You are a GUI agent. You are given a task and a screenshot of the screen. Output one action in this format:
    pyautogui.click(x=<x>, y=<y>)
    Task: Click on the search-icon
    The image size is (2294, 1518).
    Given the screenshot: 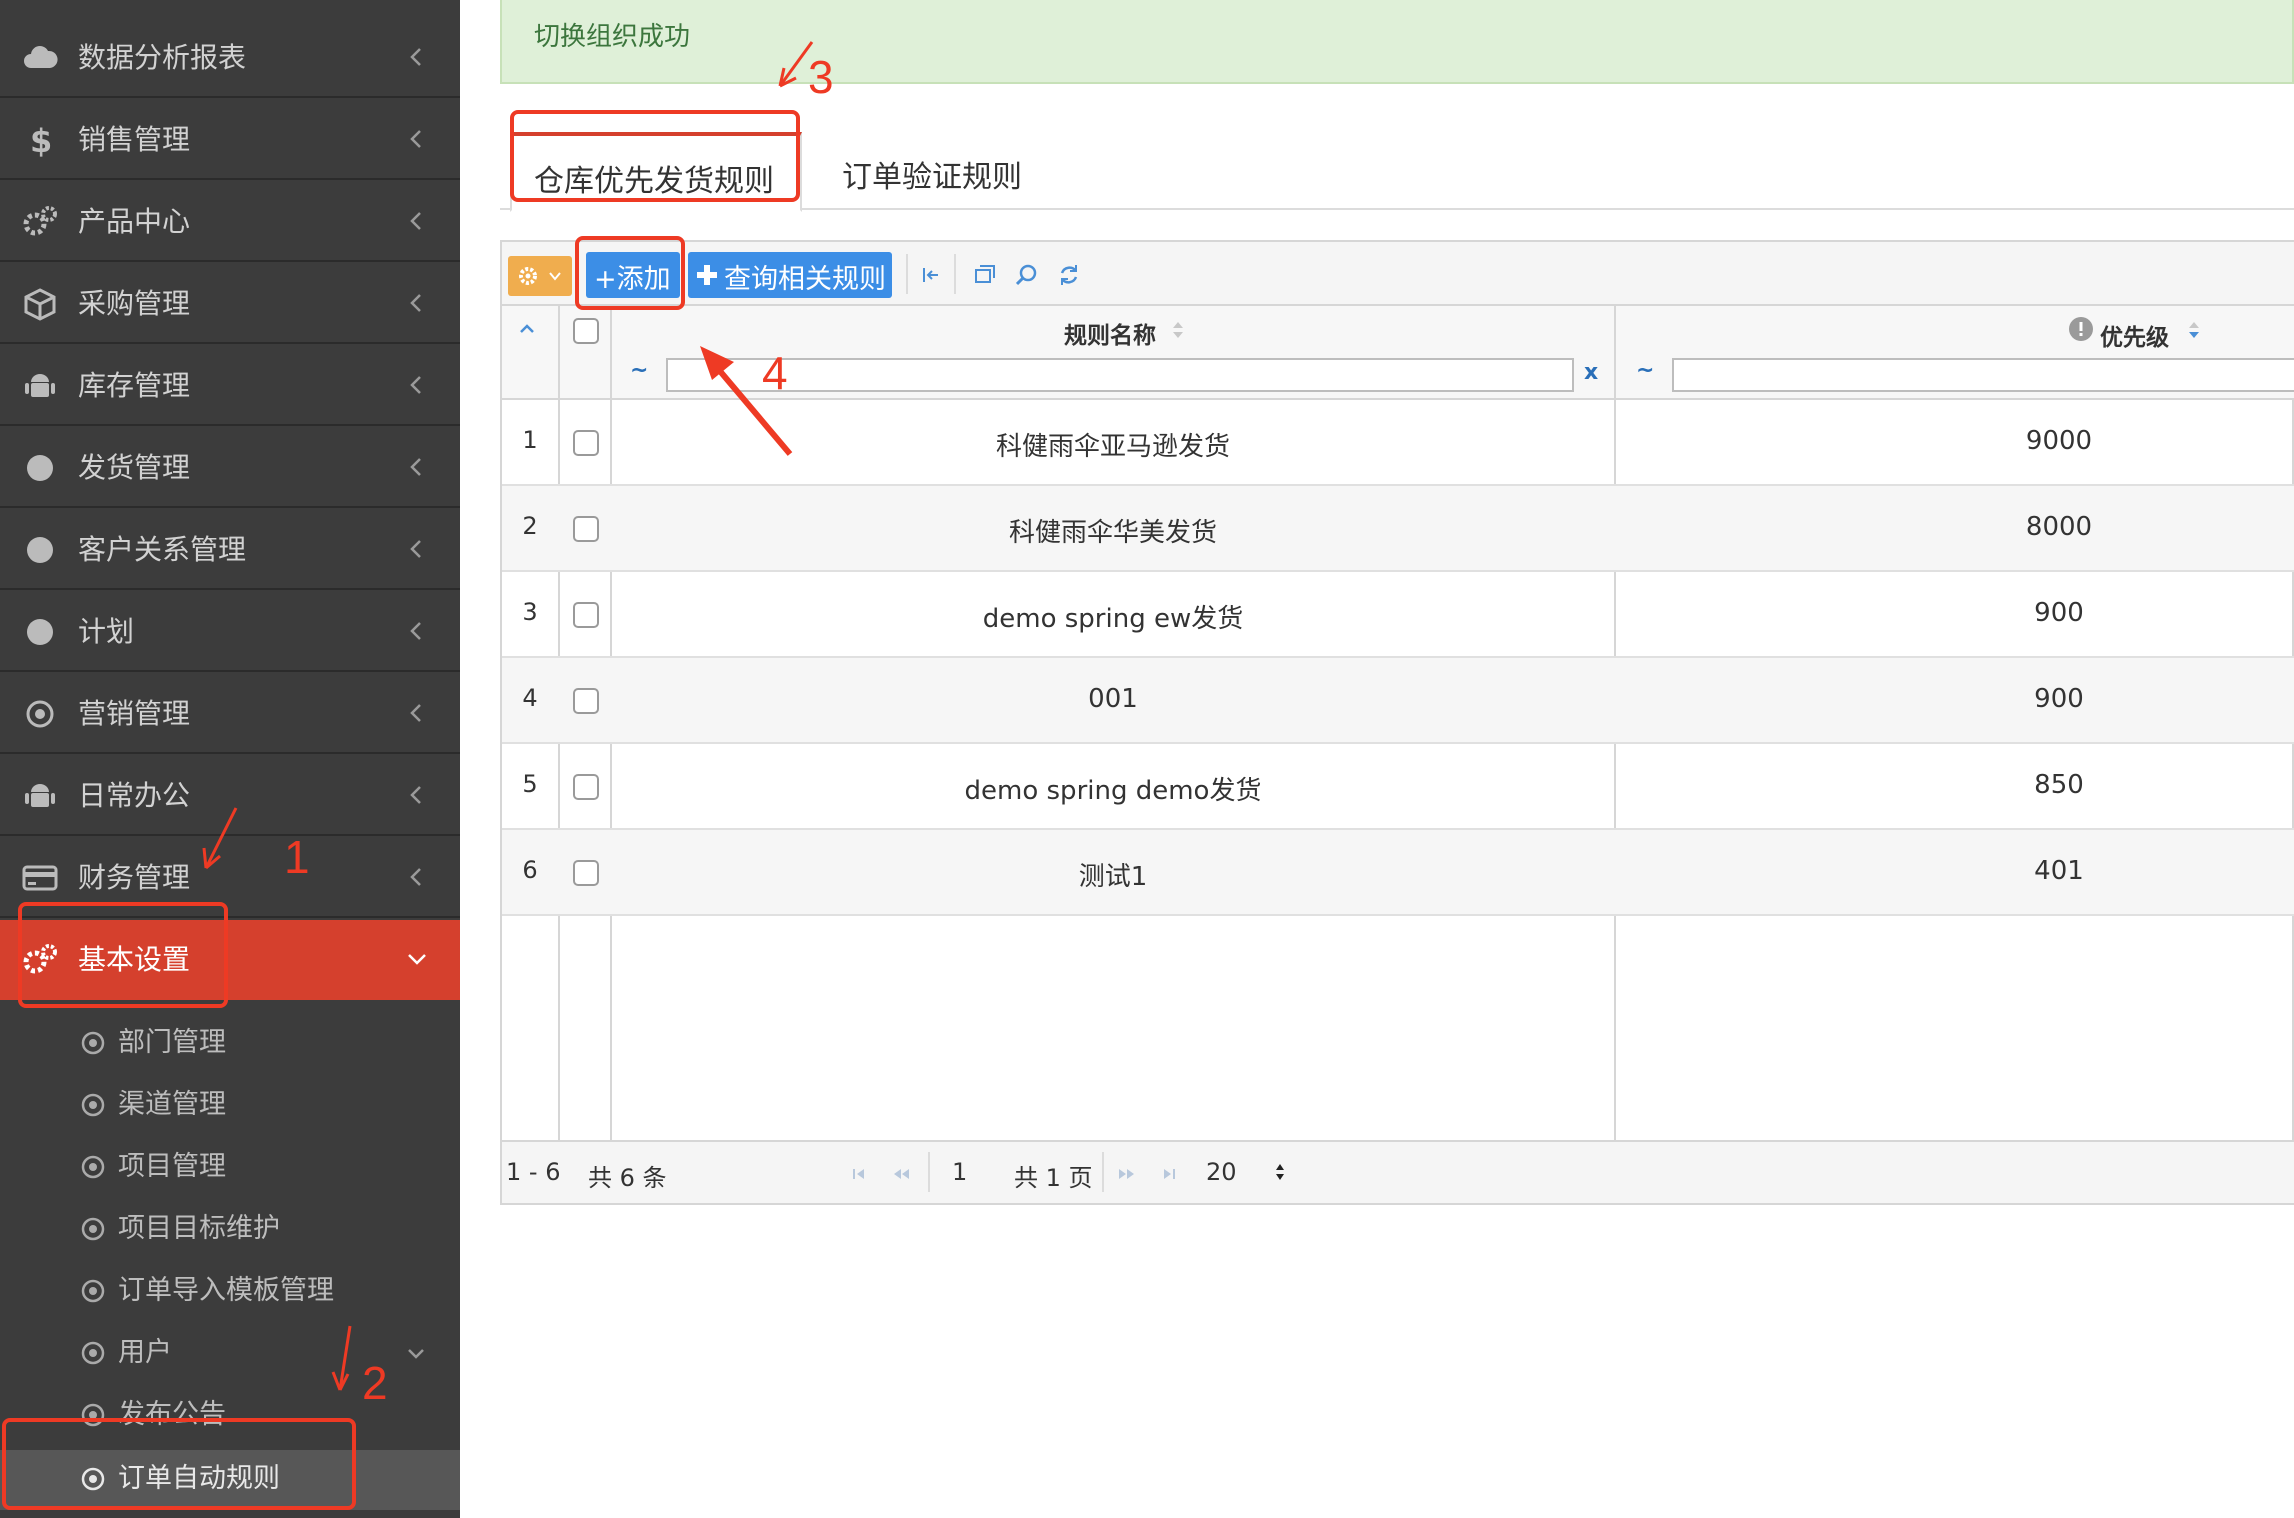 What is the action you would take?
    pyautogui.click(x=1027, y=275)
    